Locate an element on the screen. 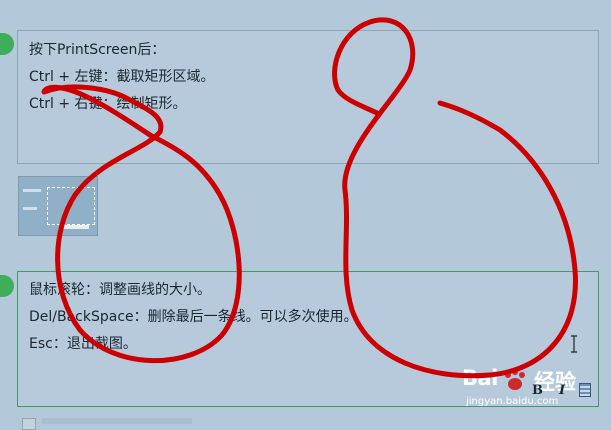 Image resolution: width=611 pixels, height=430 pixels. image-insert-icon is located at coordinates (585, 390).